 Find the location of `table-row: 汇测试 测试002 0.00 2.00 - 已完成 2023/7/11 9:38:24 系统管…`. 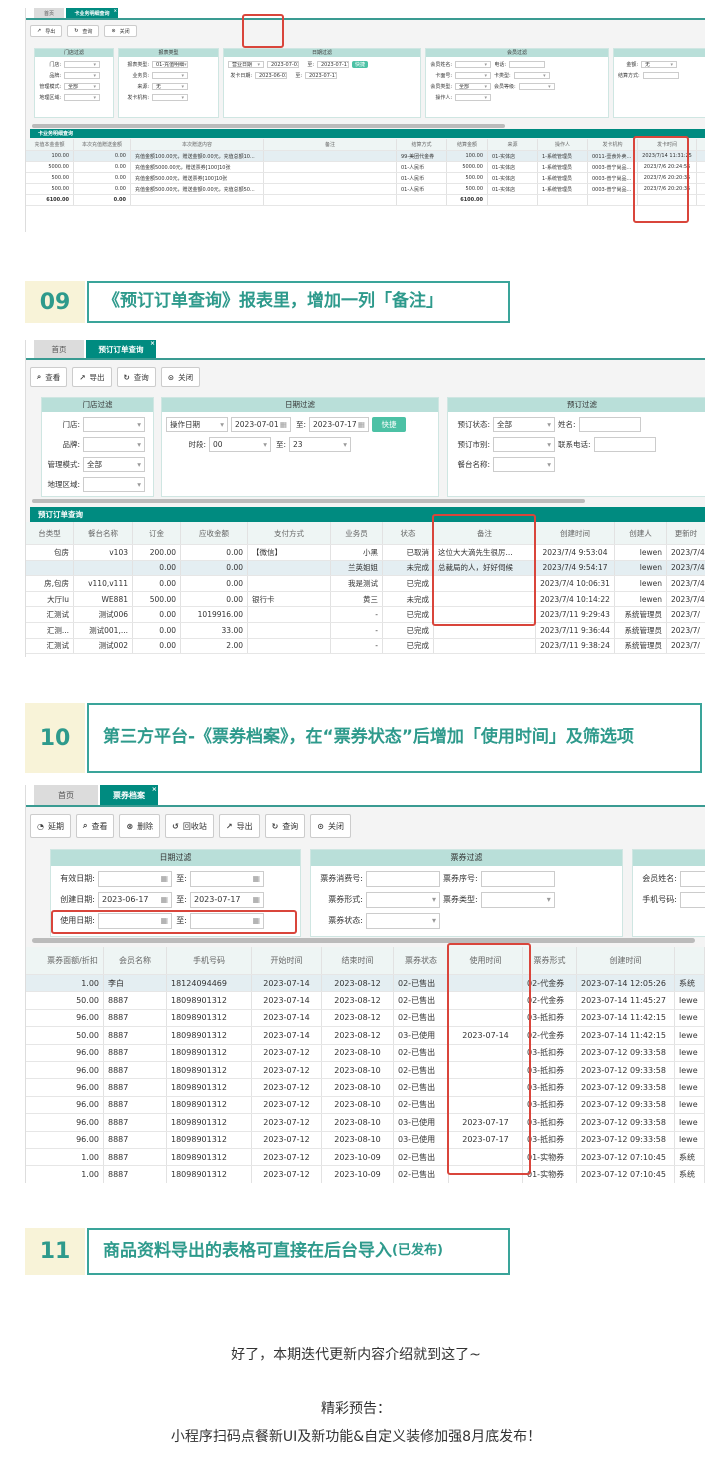

table-row: 汇测试 测试002 0.00 2.00 - 已完成 2023/7/11 9:38:24 系统管… is located at coordinates (365, 646).